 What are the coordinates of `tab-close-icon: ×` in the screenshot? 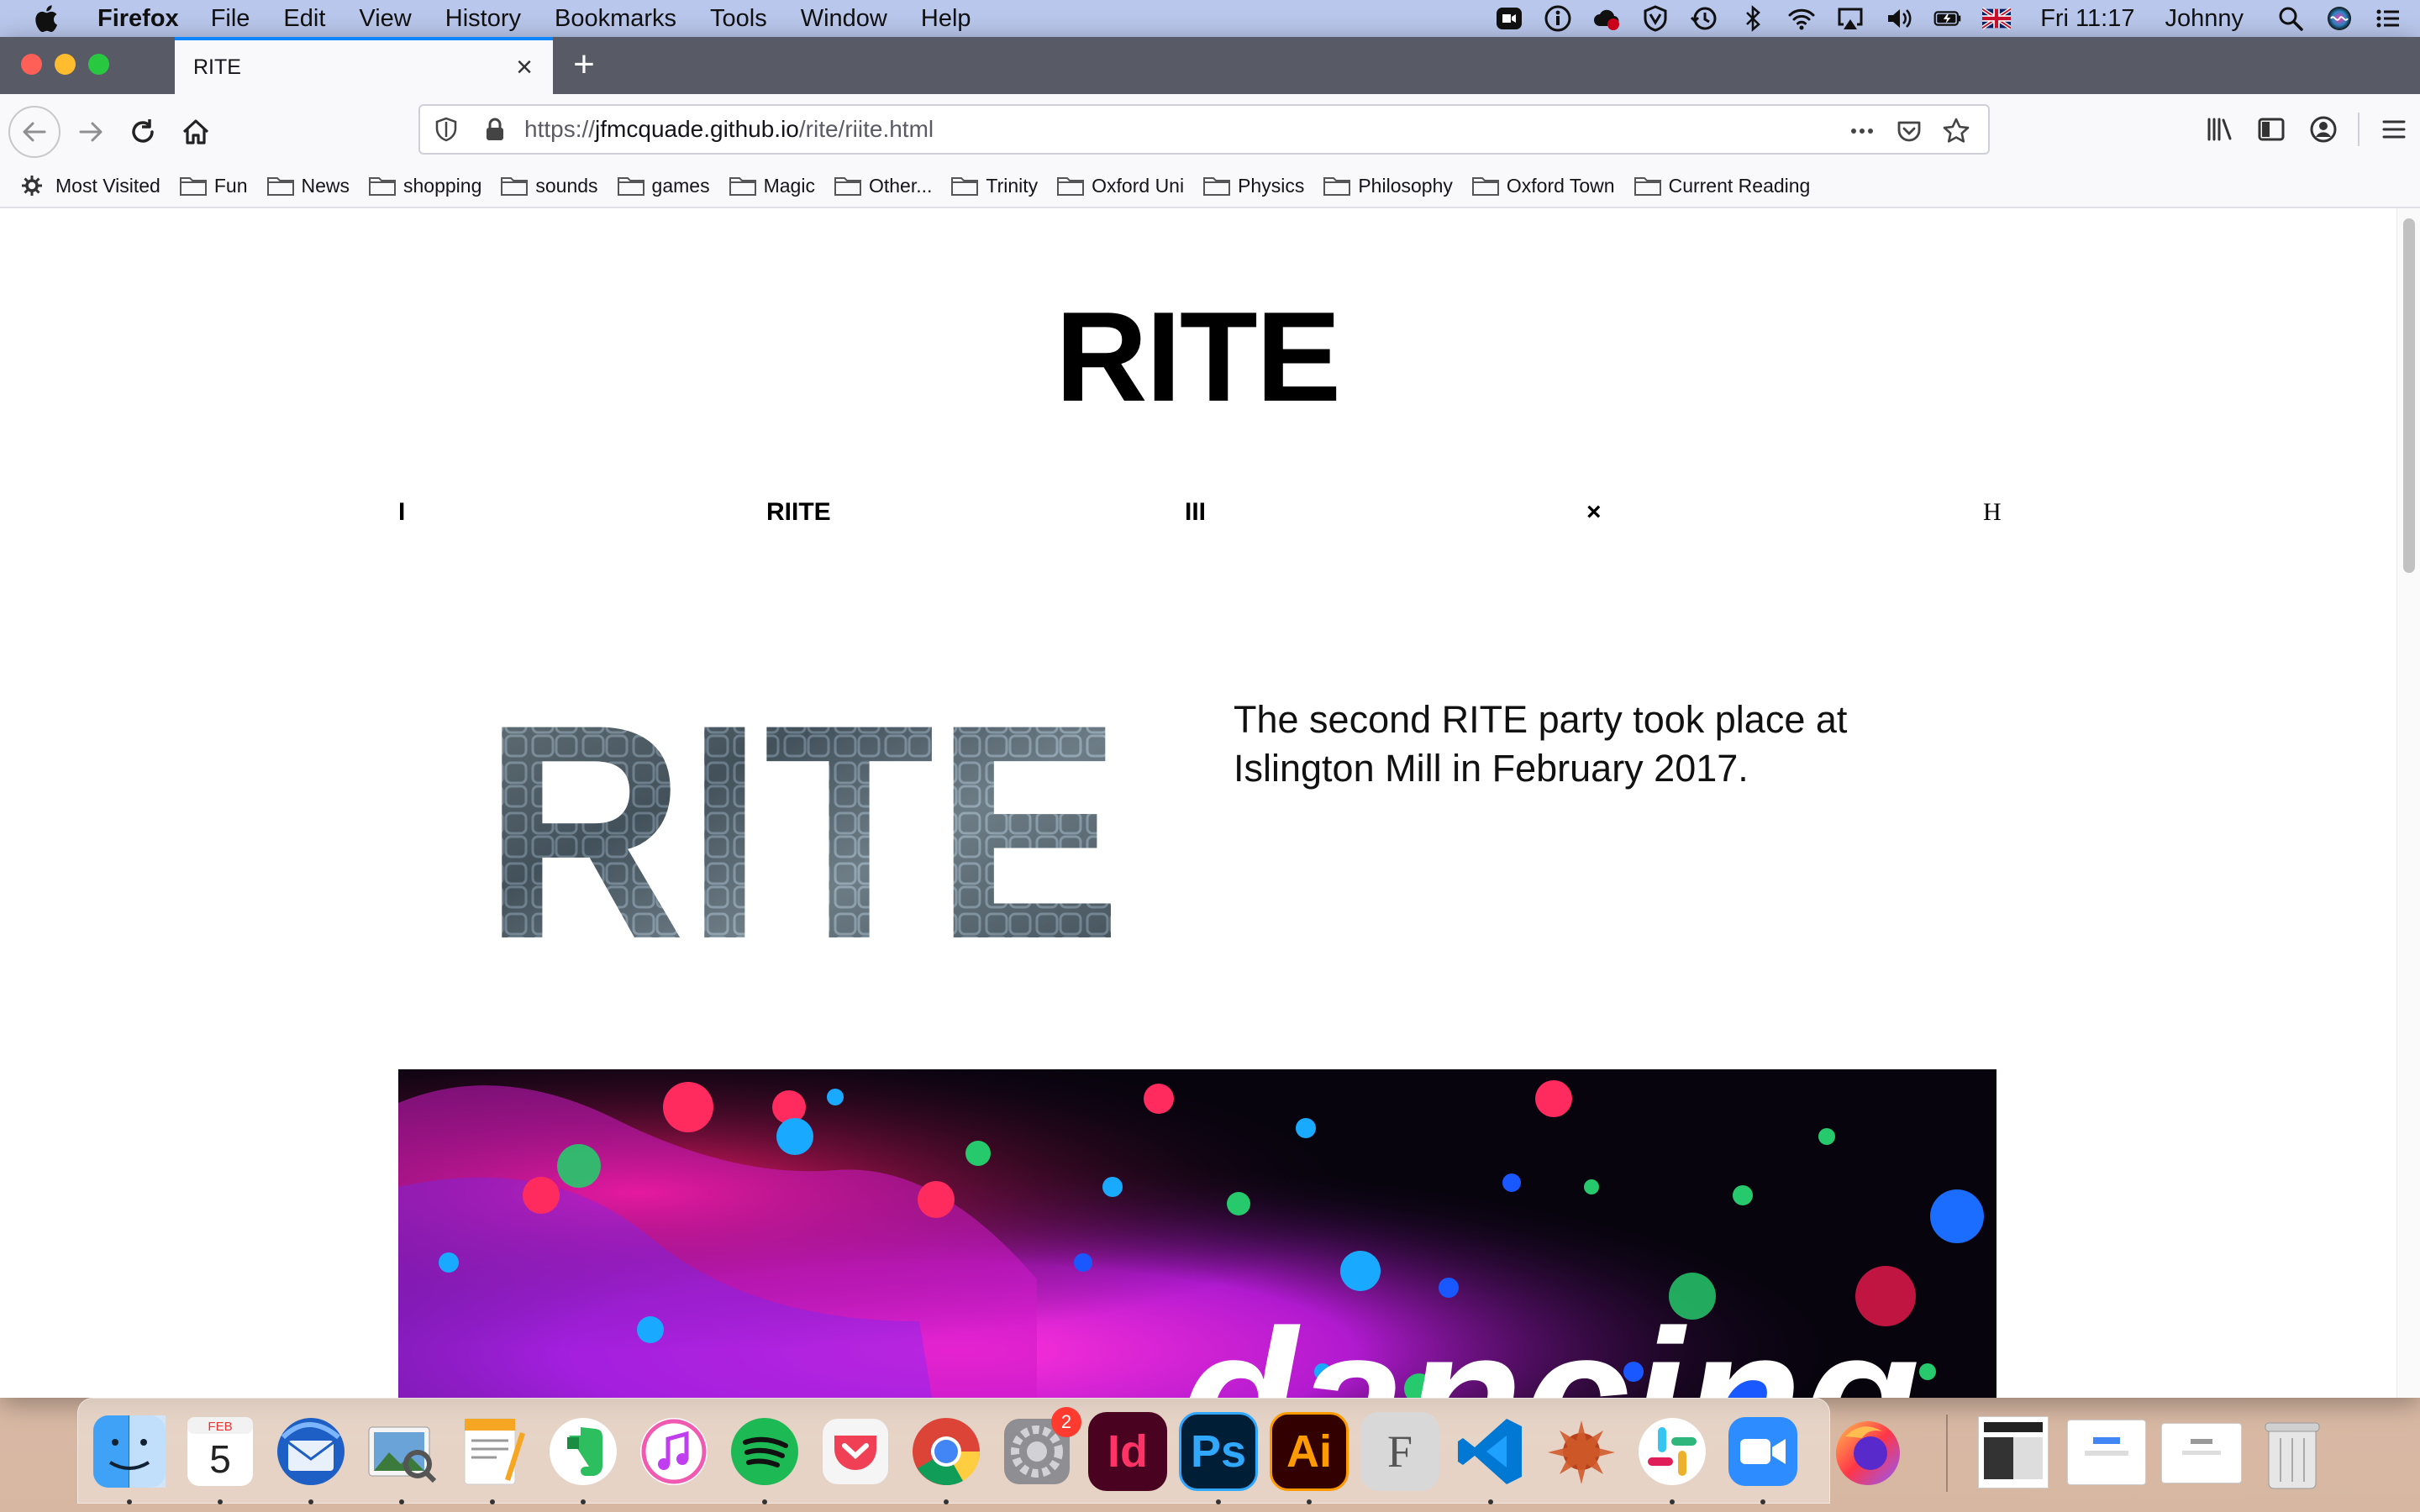 It's located at (524, 67).